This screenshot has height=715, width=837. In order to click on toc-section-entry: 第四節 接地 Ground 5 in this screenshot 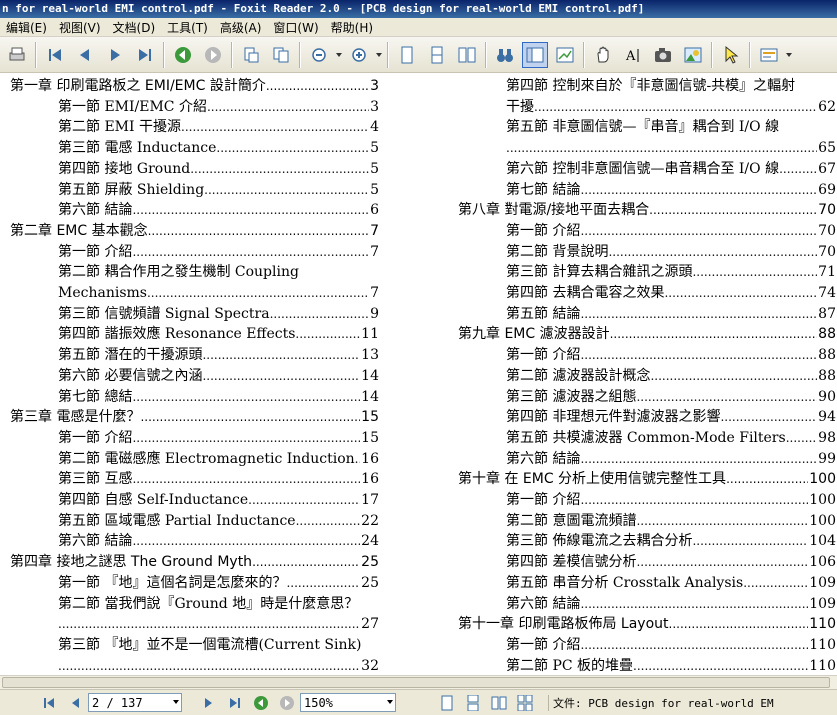, I will do `click(190, 169)`.